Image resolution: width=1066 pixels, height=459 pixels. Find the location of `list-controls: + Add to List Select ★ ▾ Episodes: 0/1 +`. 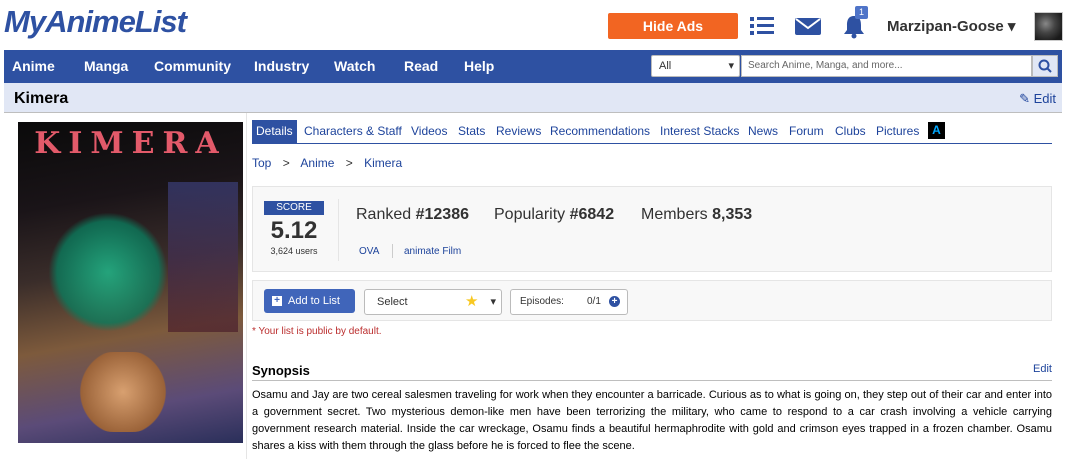

list-controls: + Add to List Select ★ ▾ Episodes: 0/1 + is located at coordinates (652, 300).